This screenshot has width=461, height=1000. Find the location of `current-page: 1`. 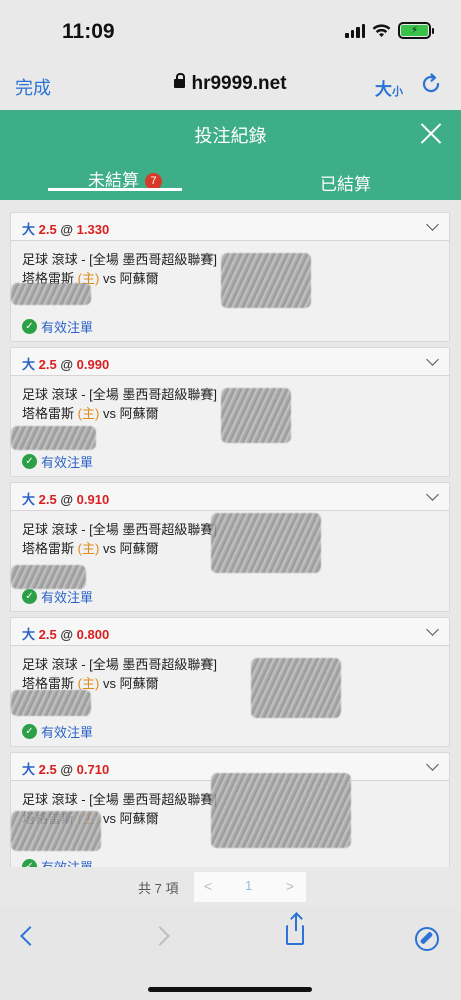

current-page: 1 is located at coordinates (248, 885).